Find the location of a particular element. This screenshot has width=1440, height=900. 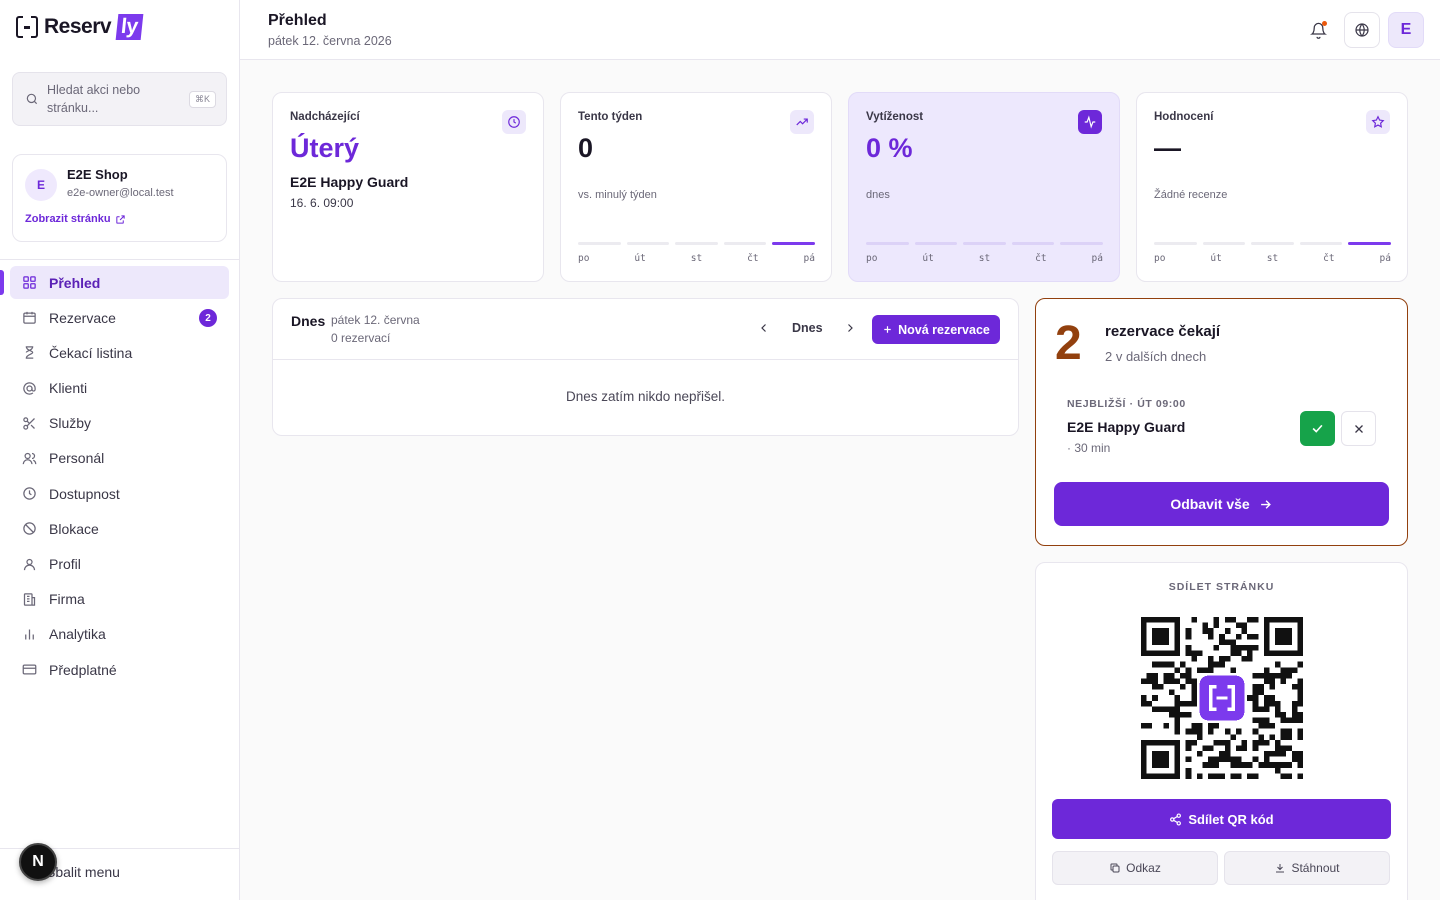

search-input: Hledat akci nebo stránku... ⌘K is located at coordinates (119, 99).